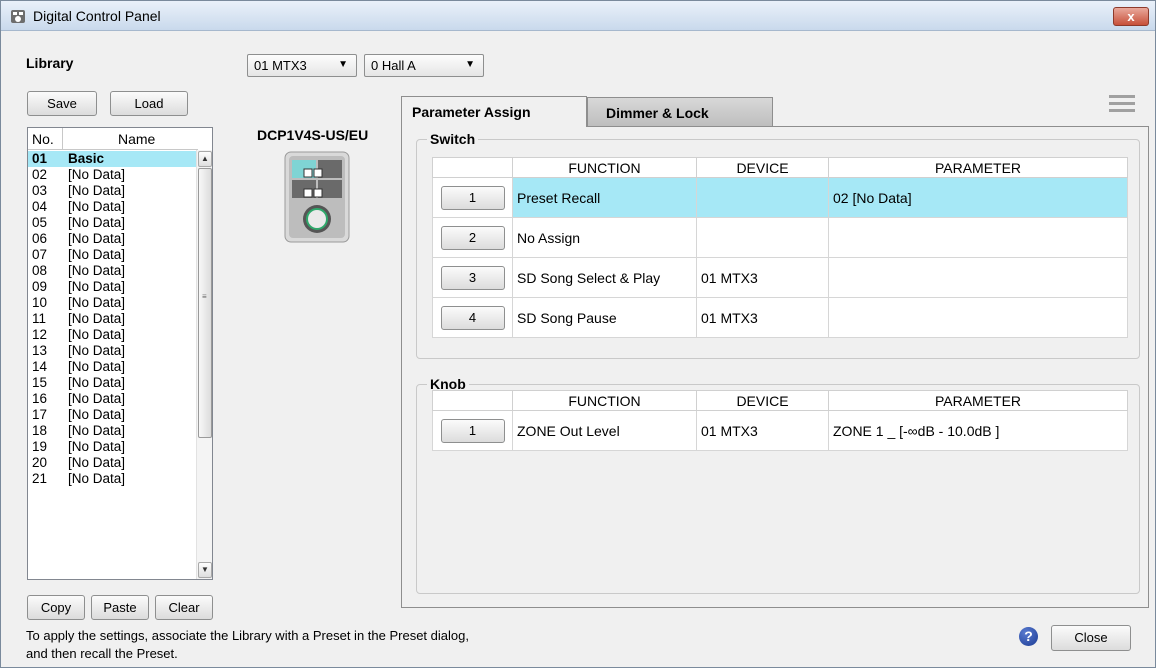 The image size is (1156, 668). What do you see at coordinates (56, 607) in the screenshot?
I see `copy-button: Copy` at bounding box center [56, 607].